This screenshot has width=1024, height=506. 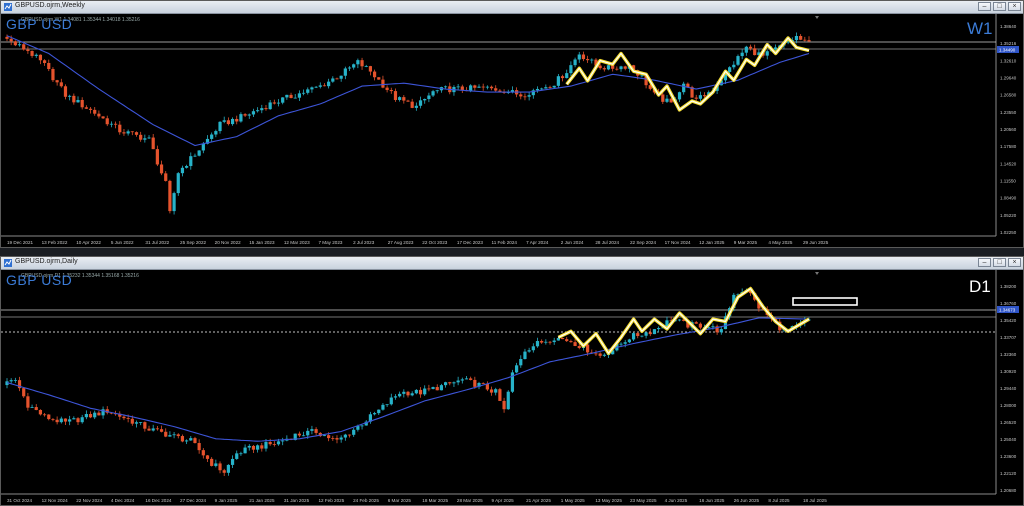 What do you see at coordinates (608, 500) in the screenshot?
I see `date-tick-label: 13 May 2025` at bounding box center [608, 500].